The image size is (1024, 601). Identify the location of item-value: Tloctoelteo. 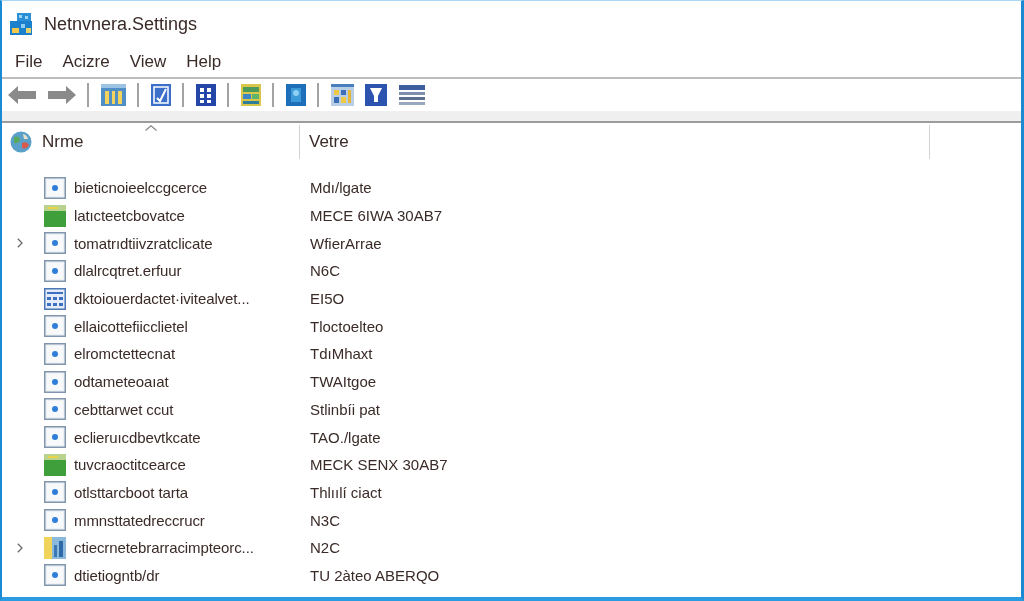
(346, 326).